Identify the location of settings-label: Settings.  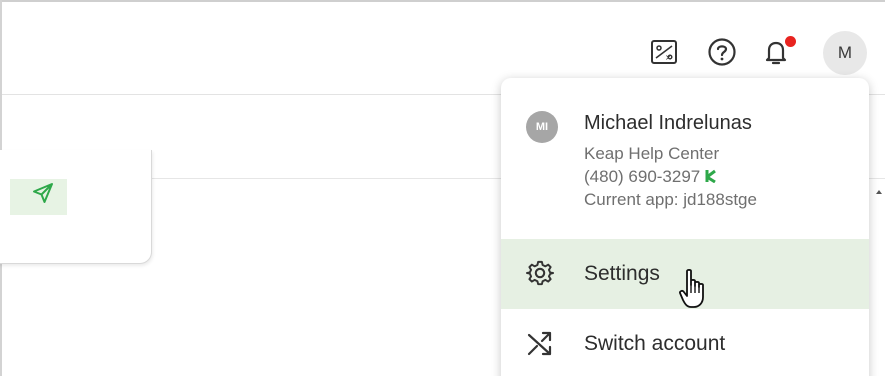
(622, 273).